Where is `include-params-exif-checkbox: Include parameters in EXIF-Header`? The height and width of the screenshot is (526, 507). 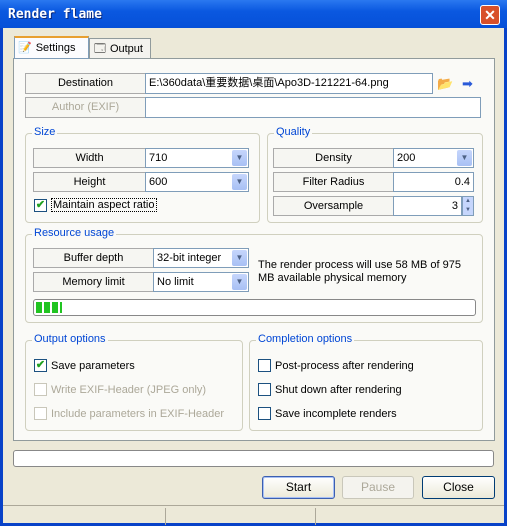 include-params-exif-checkbox: Include parameters in EXIF-Header is located at coordinates (129, 413).